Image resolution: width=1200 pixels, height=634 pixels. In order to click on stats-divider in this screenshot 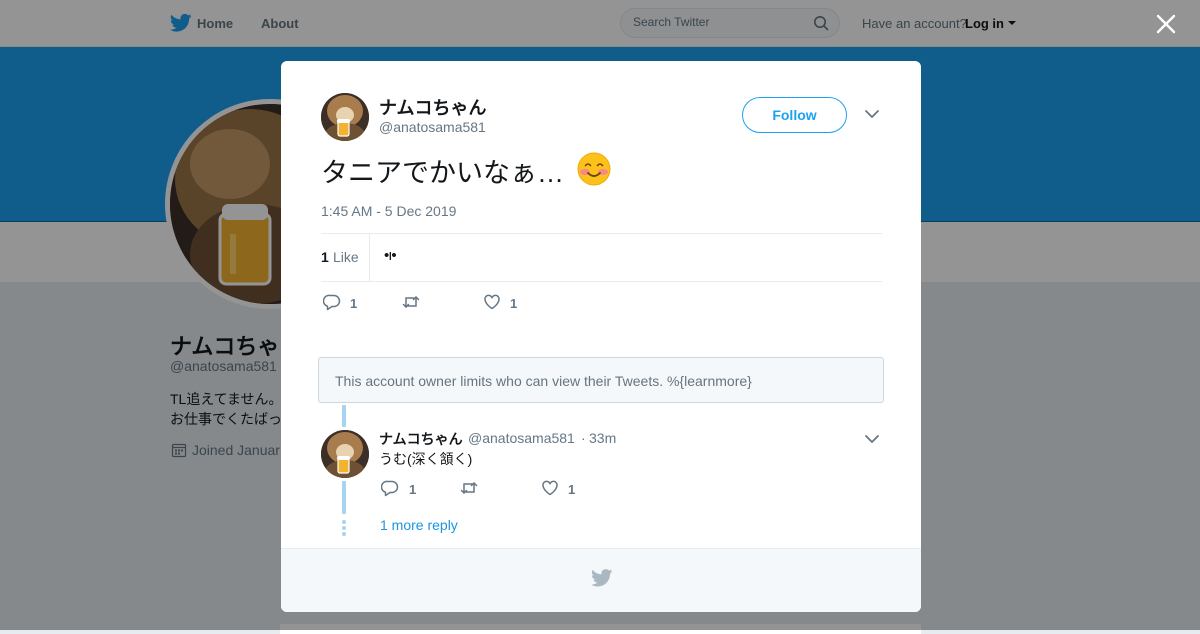, I will do `click(369, 257)`.